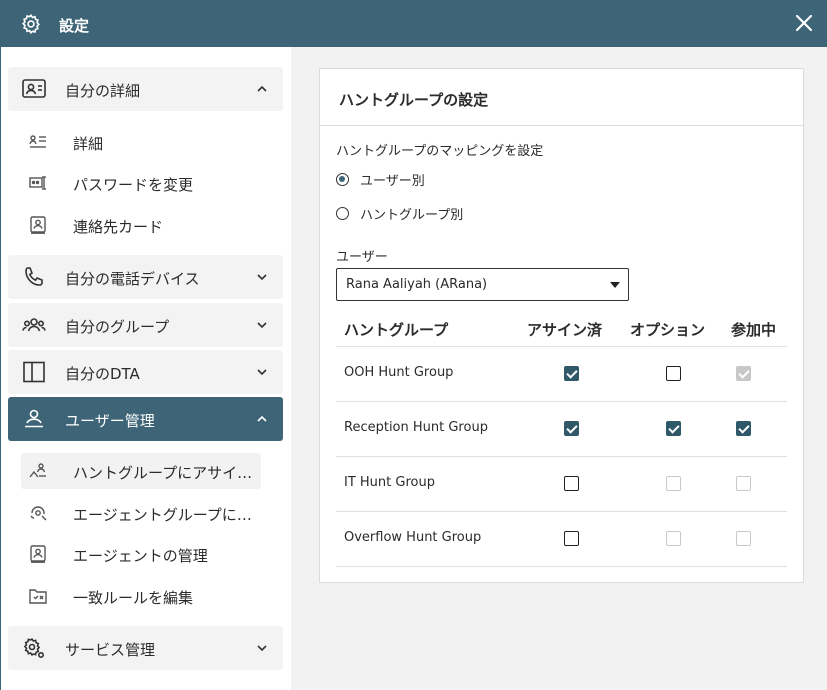 This screenshot has width=827, height=690. I want to click on group-icon, so click(34, 325).